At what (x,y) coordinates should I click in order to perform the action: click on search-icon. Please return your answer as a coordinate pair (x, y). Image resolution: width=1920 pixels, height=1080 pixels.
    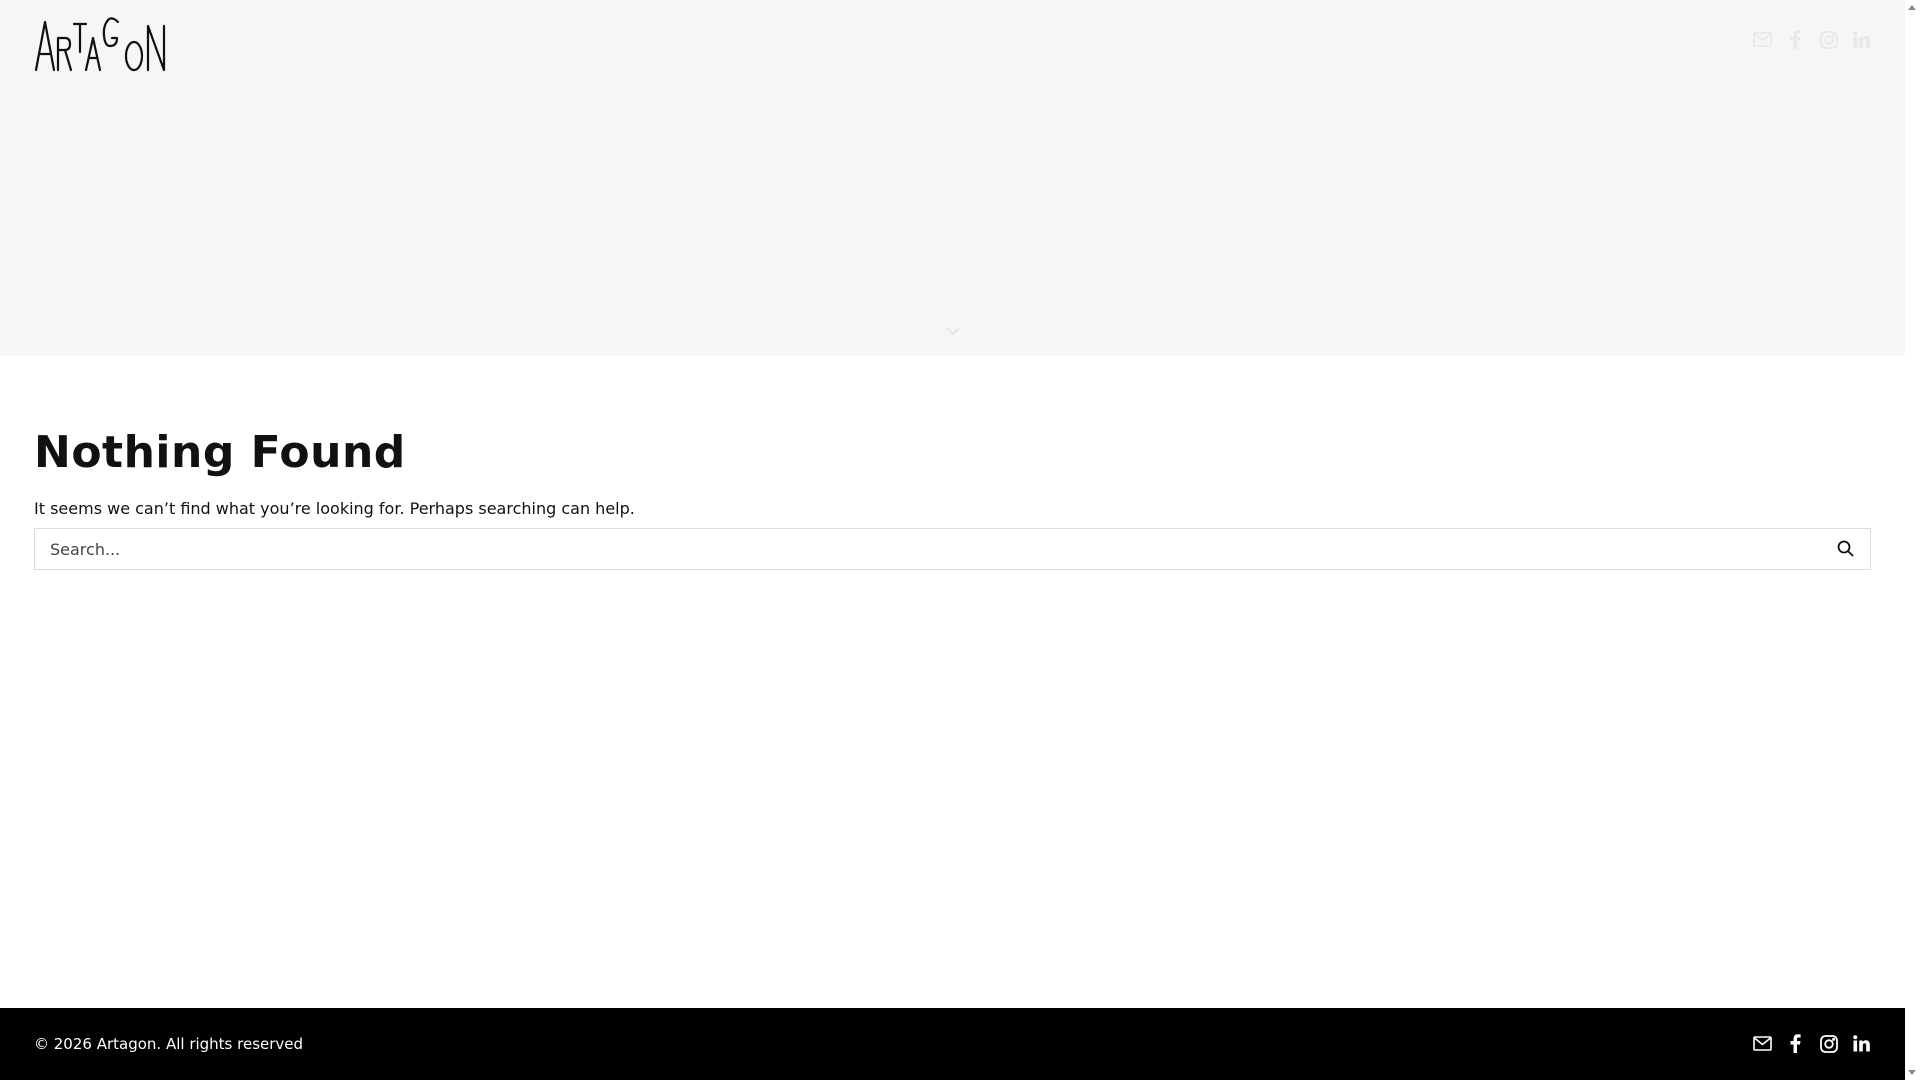
    Looking at the image, I should click on (1845, 548).